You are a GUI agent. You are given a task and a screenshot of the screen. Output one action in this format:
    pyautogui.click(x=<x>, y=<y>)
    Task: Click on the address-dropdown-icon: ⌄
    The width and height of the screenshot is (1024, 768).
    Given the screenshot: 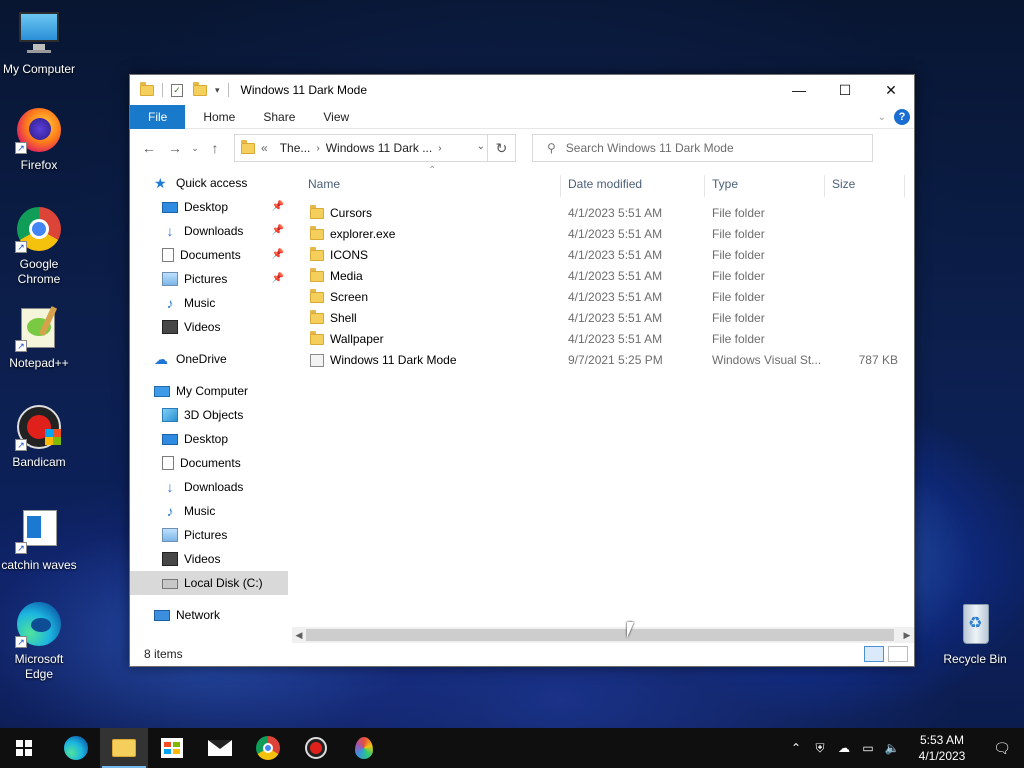 What is the action you would take?
    pyautogui.click(x=481, y=146)
    